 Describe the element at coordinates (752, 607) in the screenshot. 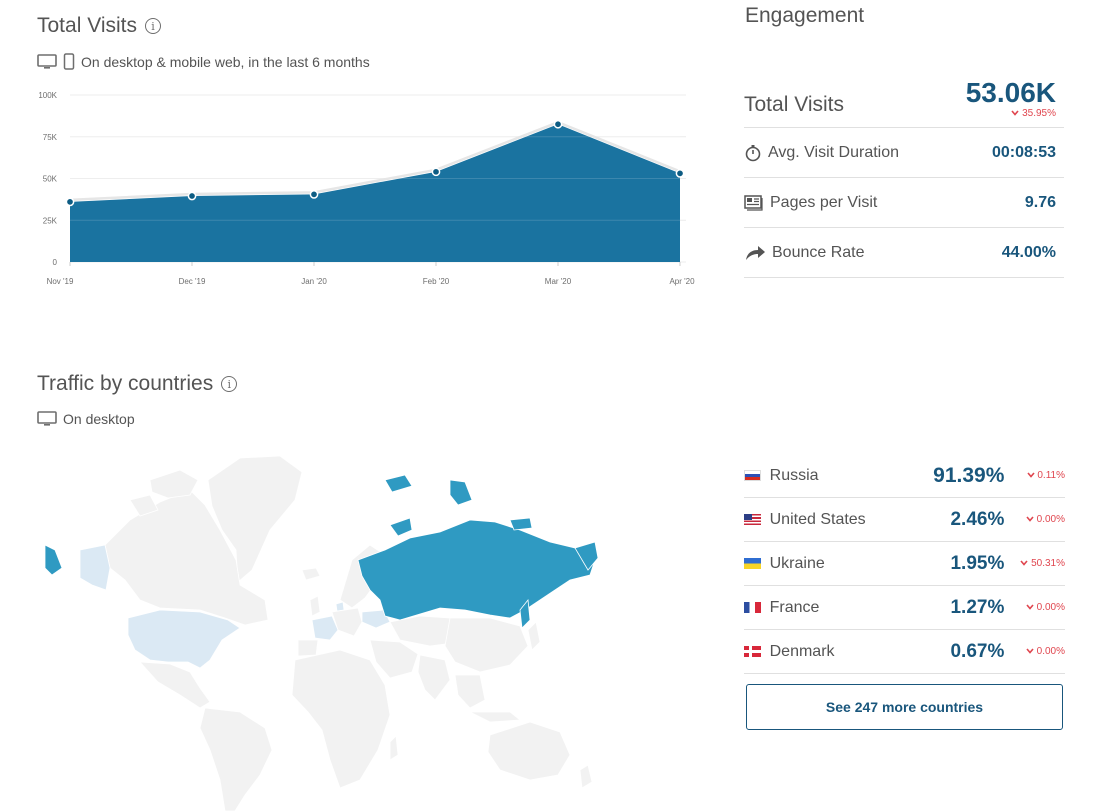

I see `france-flag-icon` at that location.